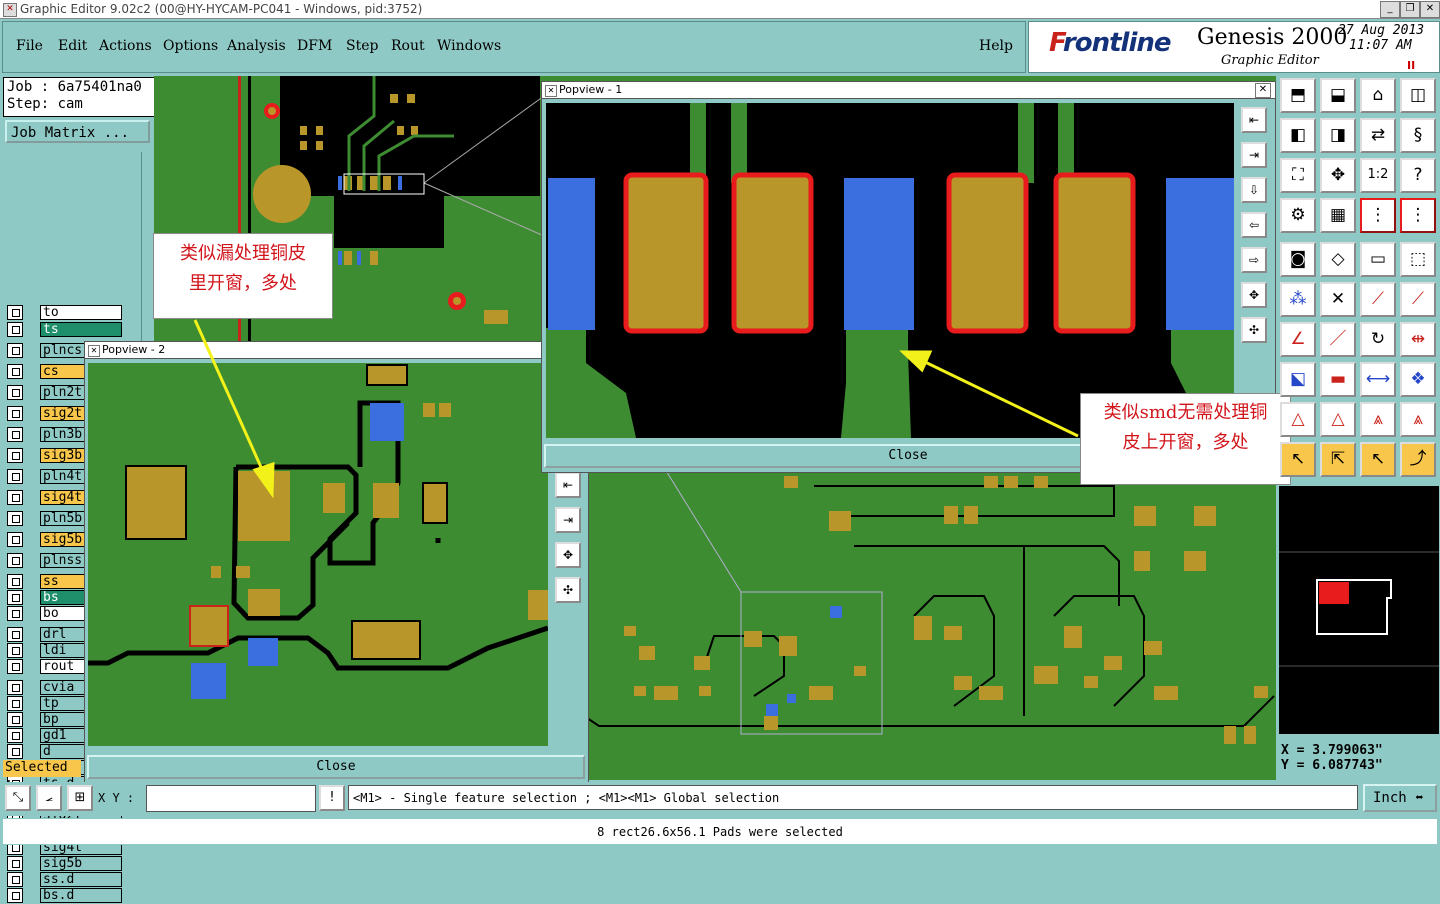  Describe the element at coordinates (1254, 225) in the screenshot. I see `popview-prev-button: ⇦` at that location.